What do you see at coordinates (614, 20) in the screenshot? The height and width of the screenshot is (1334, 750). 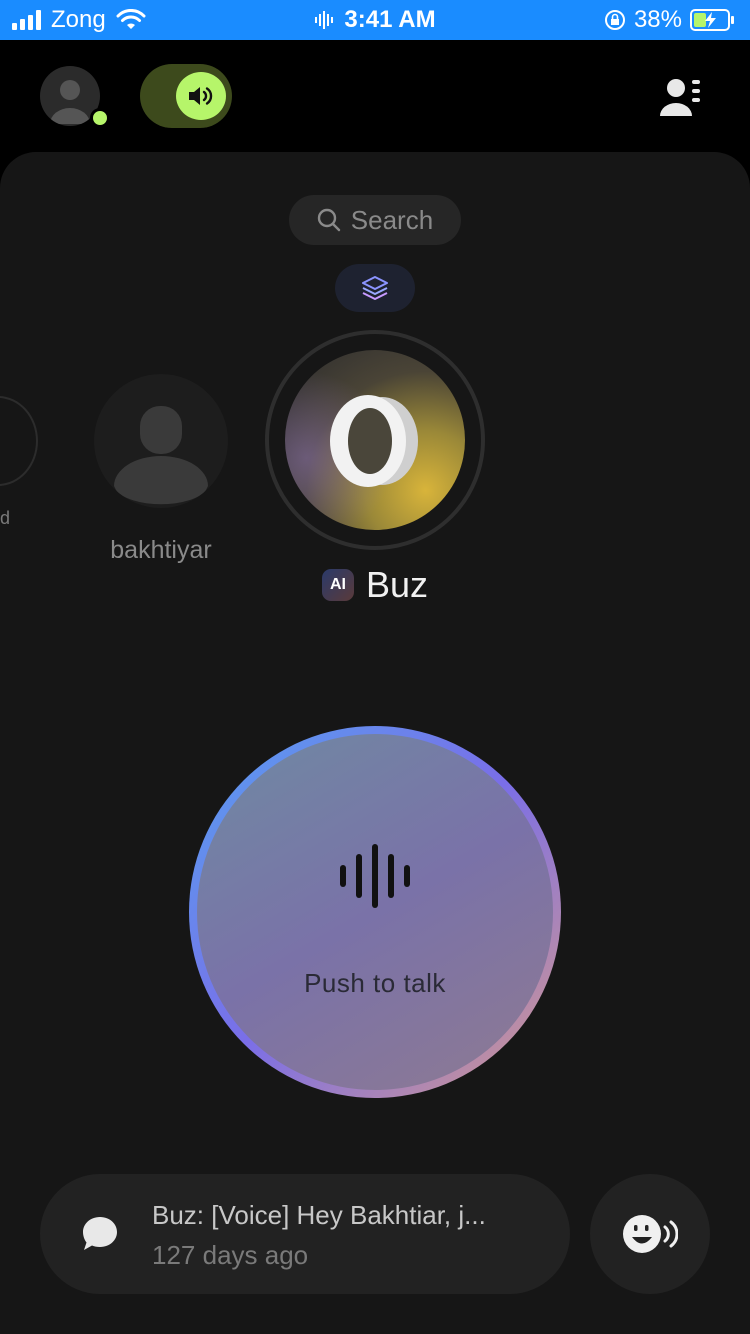 I see `rotation-lock-icon` at bounding box center [614, 20].